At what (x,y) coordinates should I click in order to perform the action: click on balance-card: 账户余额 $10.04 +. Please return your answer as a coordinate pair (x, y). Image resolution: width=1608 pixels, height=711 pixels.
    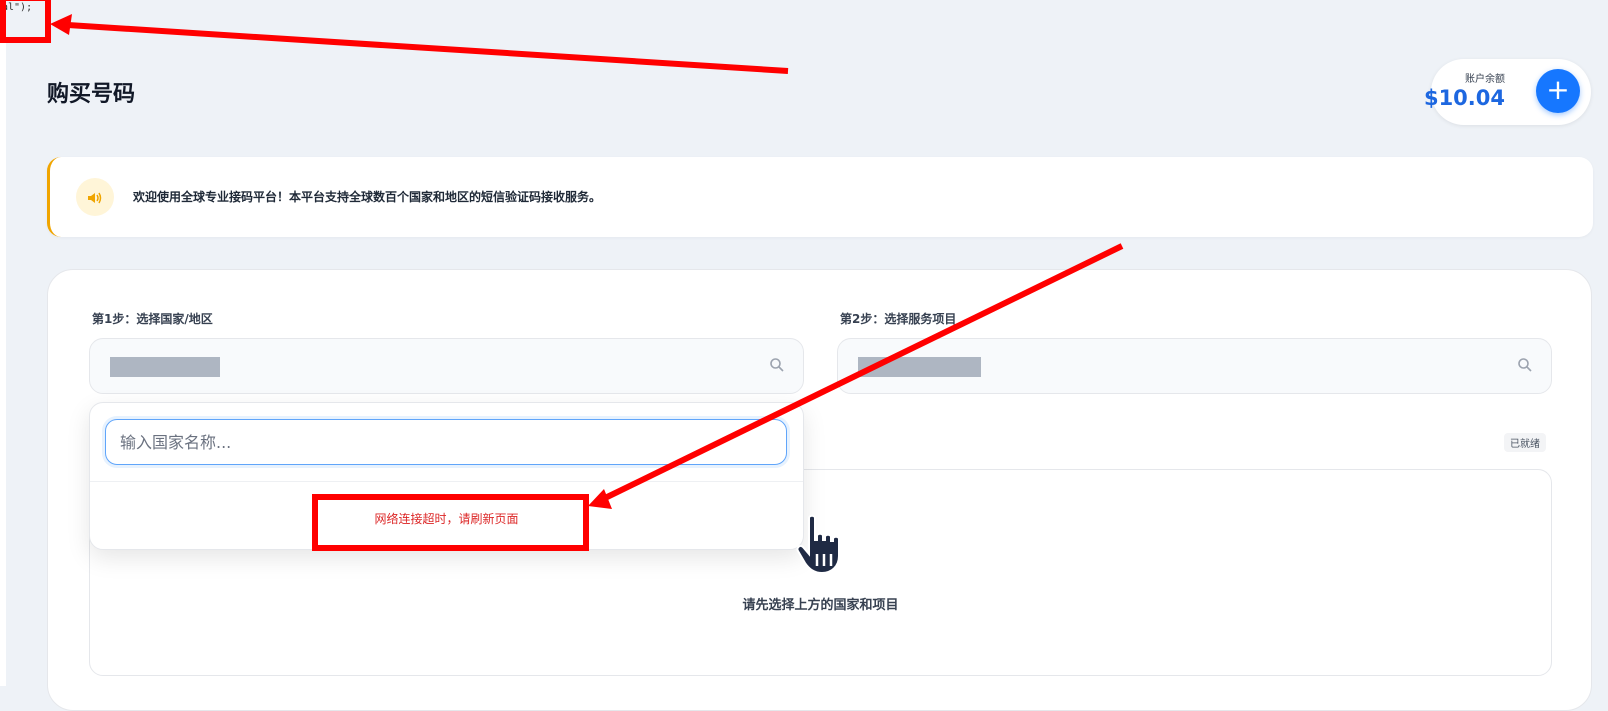
    Looking at the image, I should click on (1507, 92).